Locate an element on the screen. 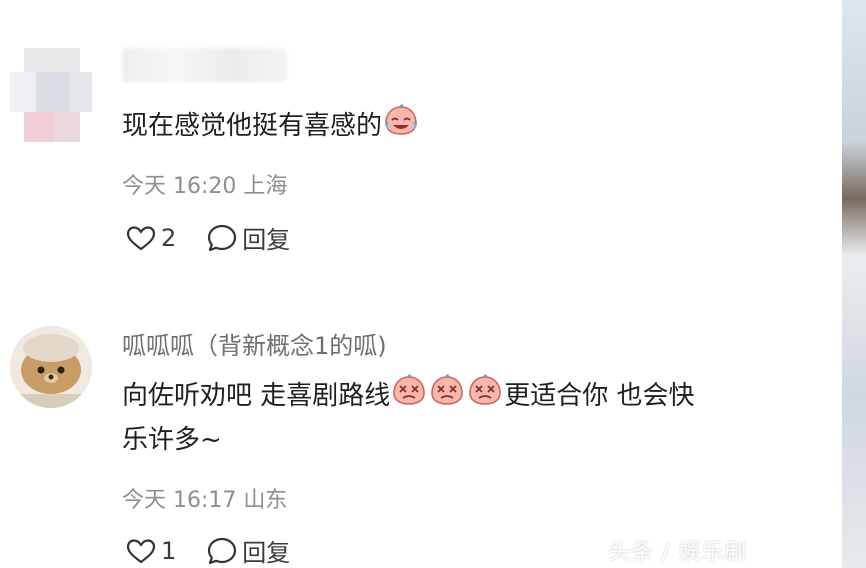 This screenshot has width=866, height=568. speech-bubble-icon is located at coordinates (222, 551).